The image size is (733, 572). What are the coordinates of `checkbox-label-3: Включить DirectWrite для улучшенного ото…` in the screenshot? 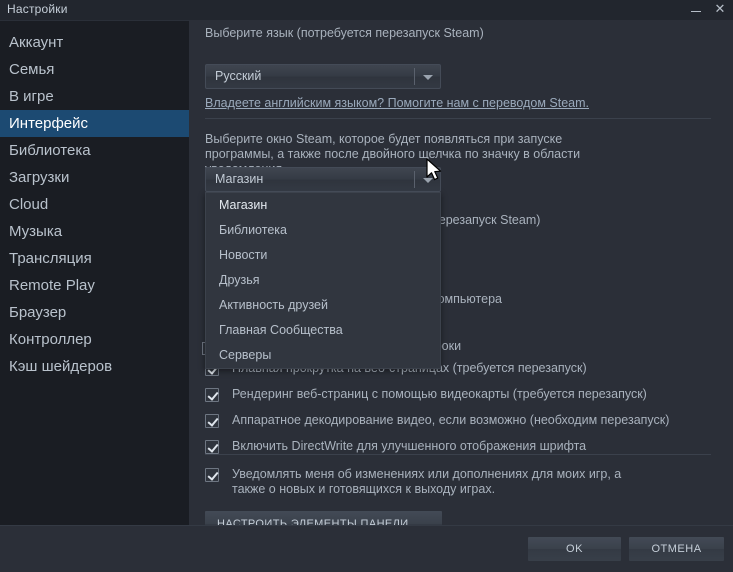 It's located at (409, 446).